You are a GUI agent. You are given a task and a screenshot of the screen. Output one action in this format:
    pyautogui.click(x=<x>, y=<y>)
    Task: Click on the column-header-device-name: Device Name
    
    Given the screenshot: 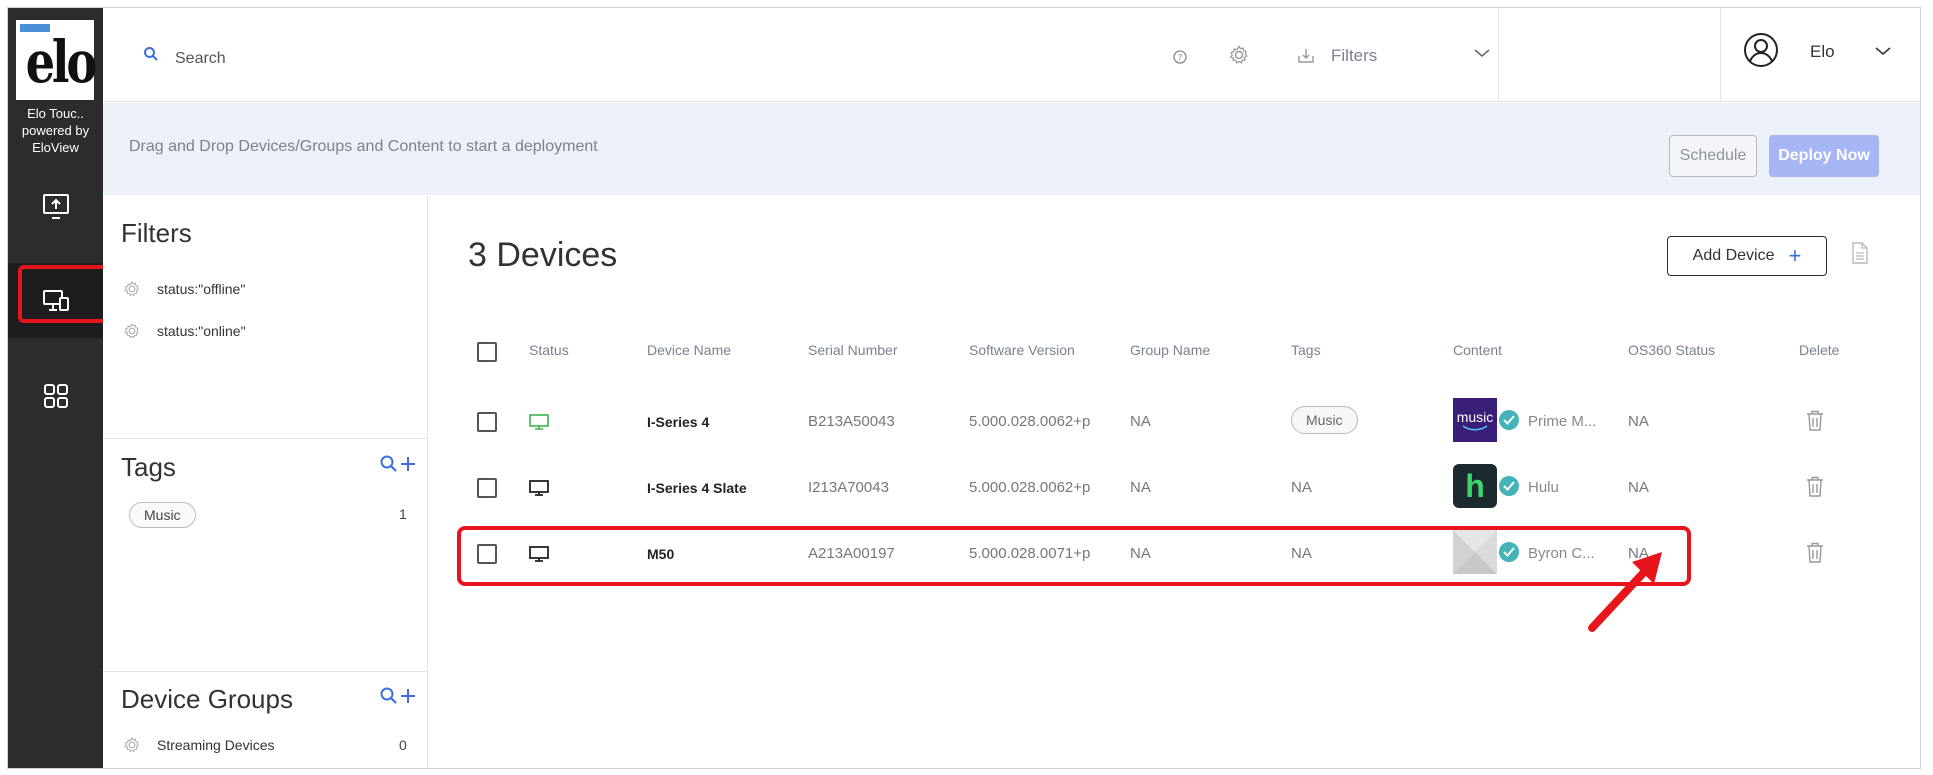 What is the action you would take?
    pyautogui.click(x=689, y=350)
    